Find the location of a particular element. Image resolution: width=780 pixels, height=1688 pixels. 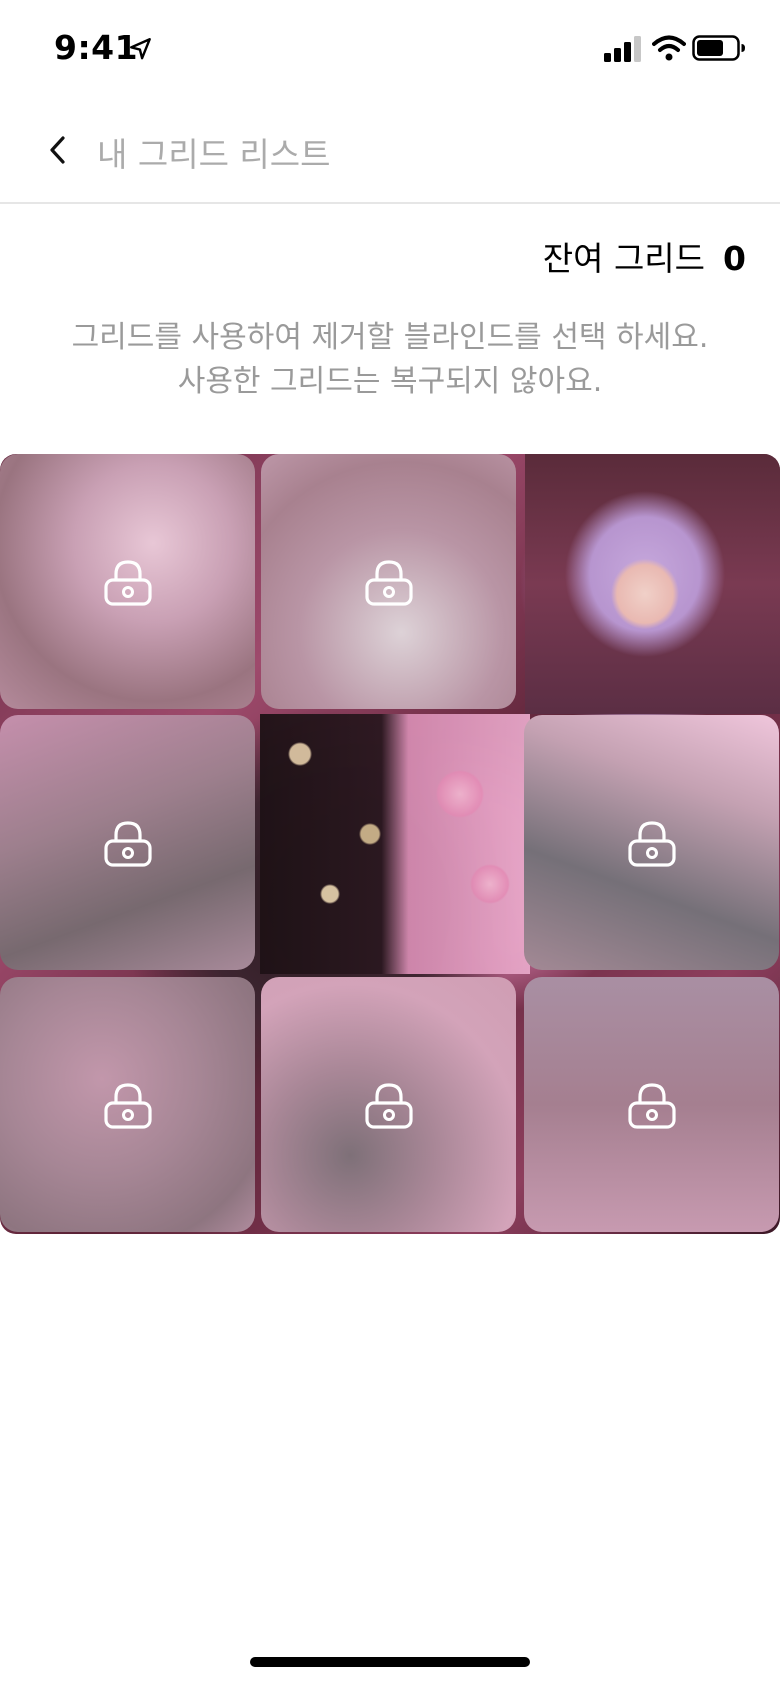

page-title: 내 그리드 리스트 is located at coordinates (214, 154).